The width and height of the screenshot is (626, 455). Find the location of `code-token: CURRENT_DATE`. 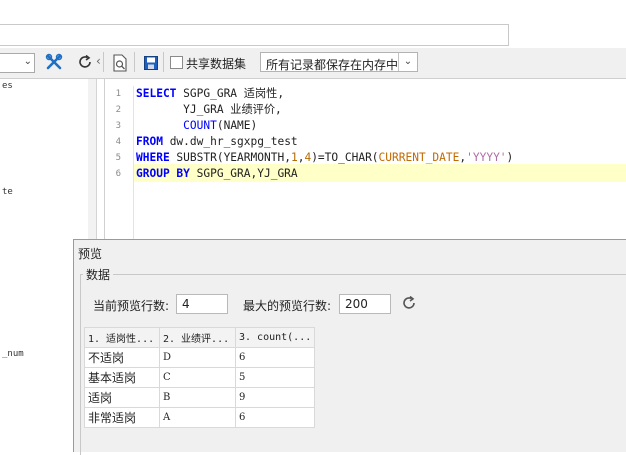

code-token: CURRENT_DATE is located at coordinates (419, 157).